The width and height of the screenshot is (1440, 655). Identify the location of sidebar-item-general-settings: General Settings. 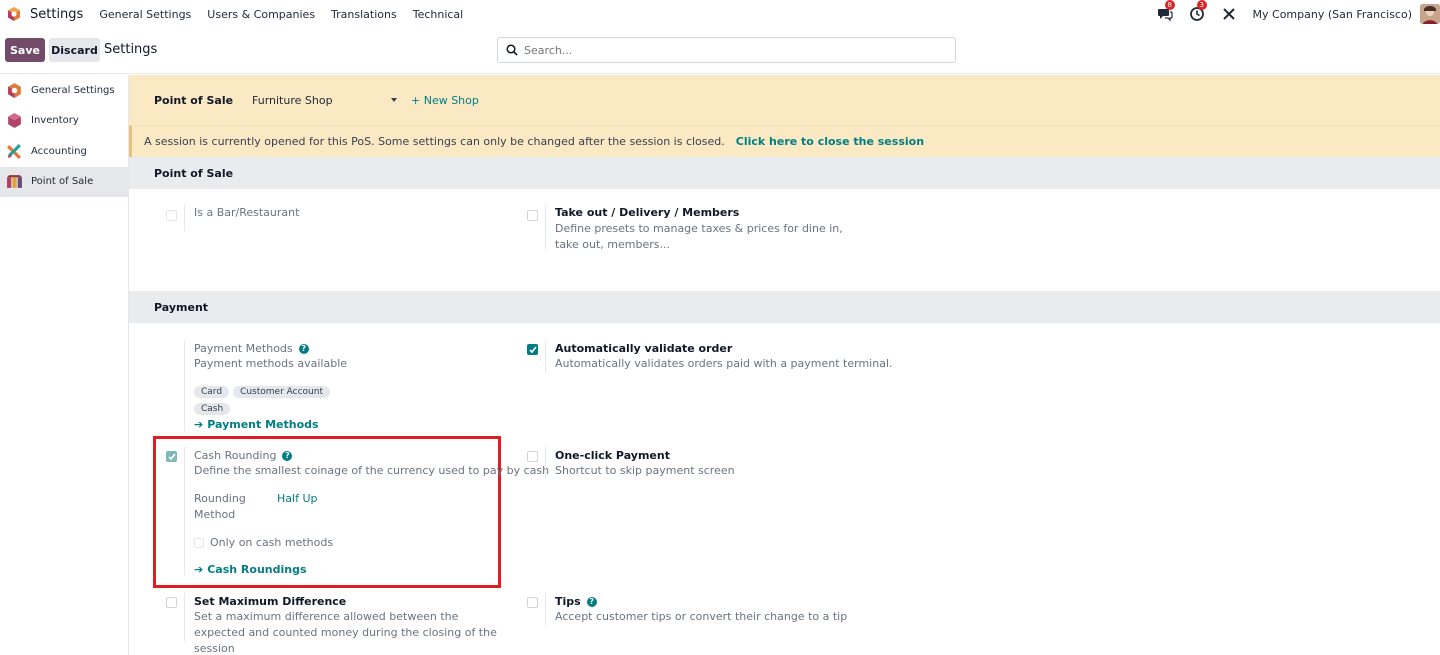
(64, 90).